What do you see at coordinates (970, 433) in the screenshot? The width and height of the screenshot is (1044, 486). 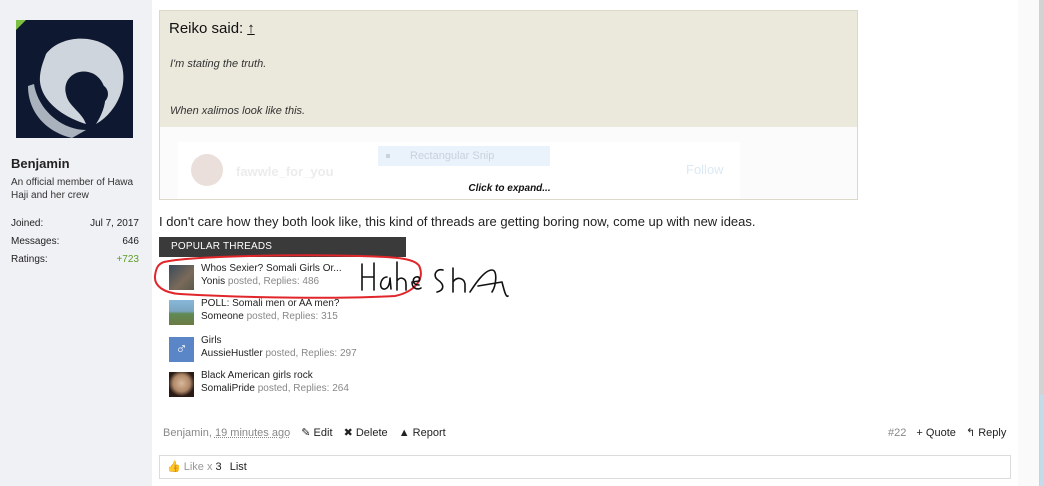 I see `reply-icon: ↰` at bounding box center [970, 433].